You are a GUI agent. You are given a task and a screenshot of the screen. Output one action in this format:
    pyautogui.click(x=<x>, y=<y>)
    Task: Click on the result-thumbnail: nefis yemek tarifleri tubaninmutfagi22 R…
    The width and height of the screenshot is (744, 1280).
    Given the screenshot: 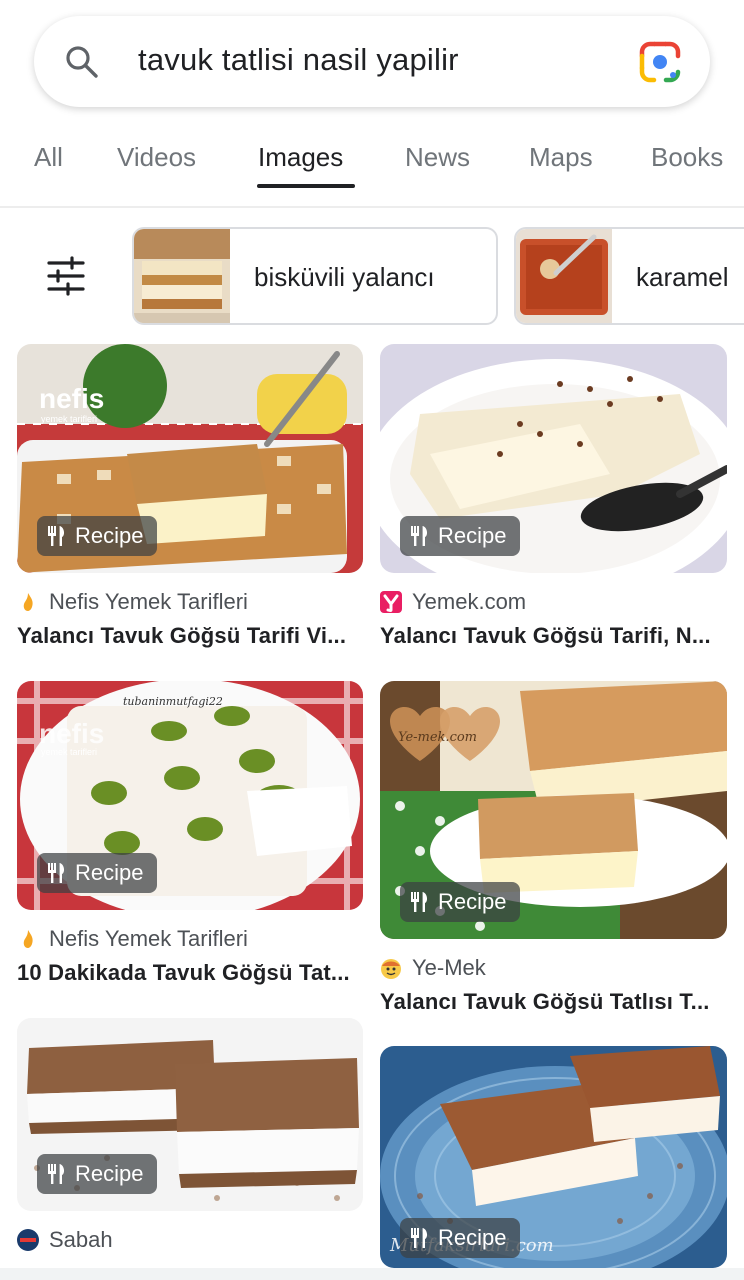 What is the action you would take?
    pyautogui.click(x=190, y=795)
    